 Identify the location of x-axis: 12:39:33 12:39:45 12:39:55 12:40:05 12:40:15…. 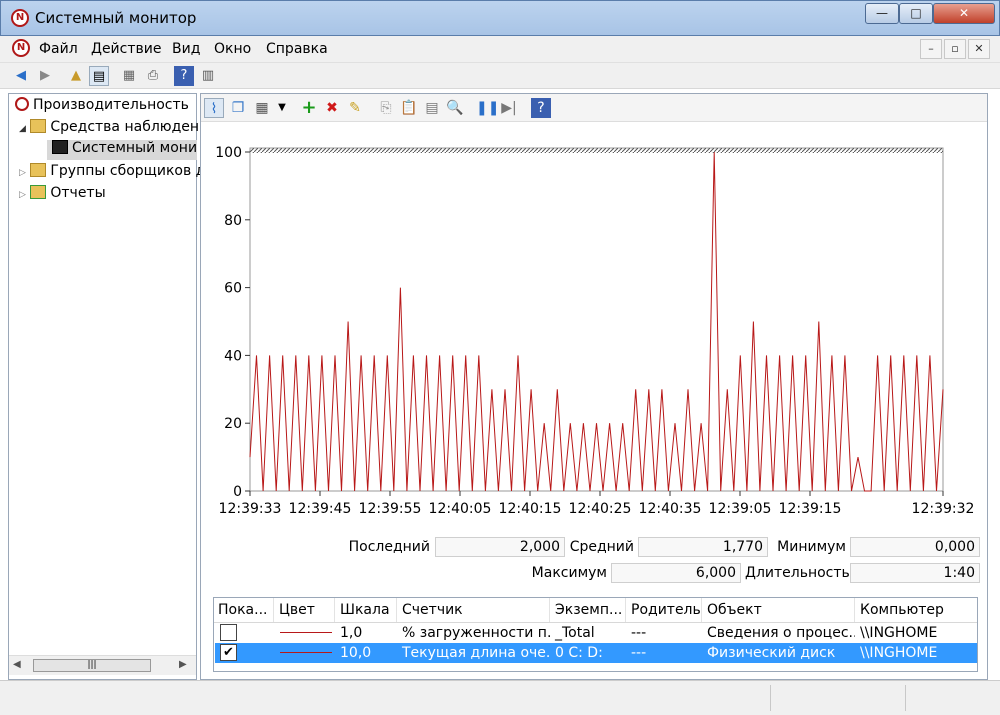
(597, 504).